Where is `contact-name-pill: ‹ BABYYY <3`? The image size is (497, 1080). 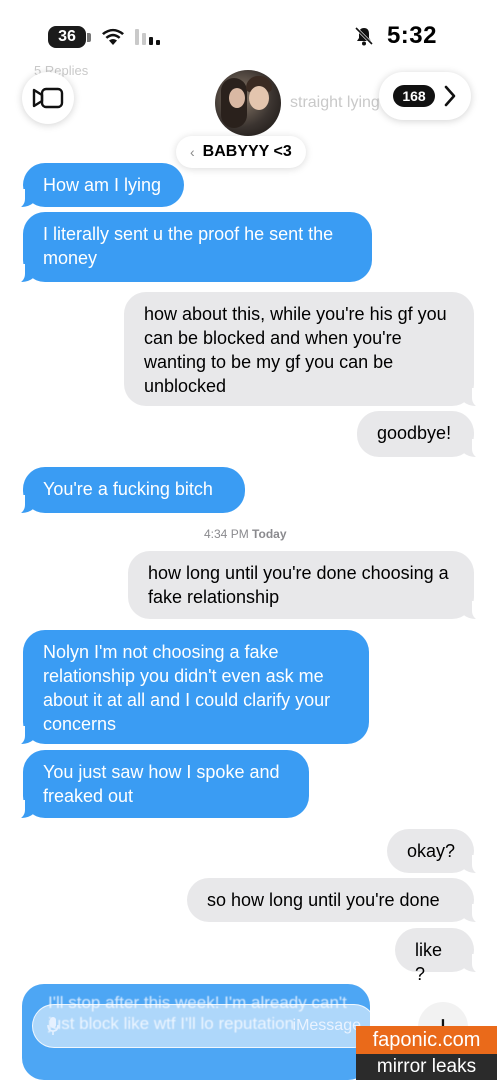
contact-name-pill: ‹ BABYYY <3 is located at coordinates (241, 152).